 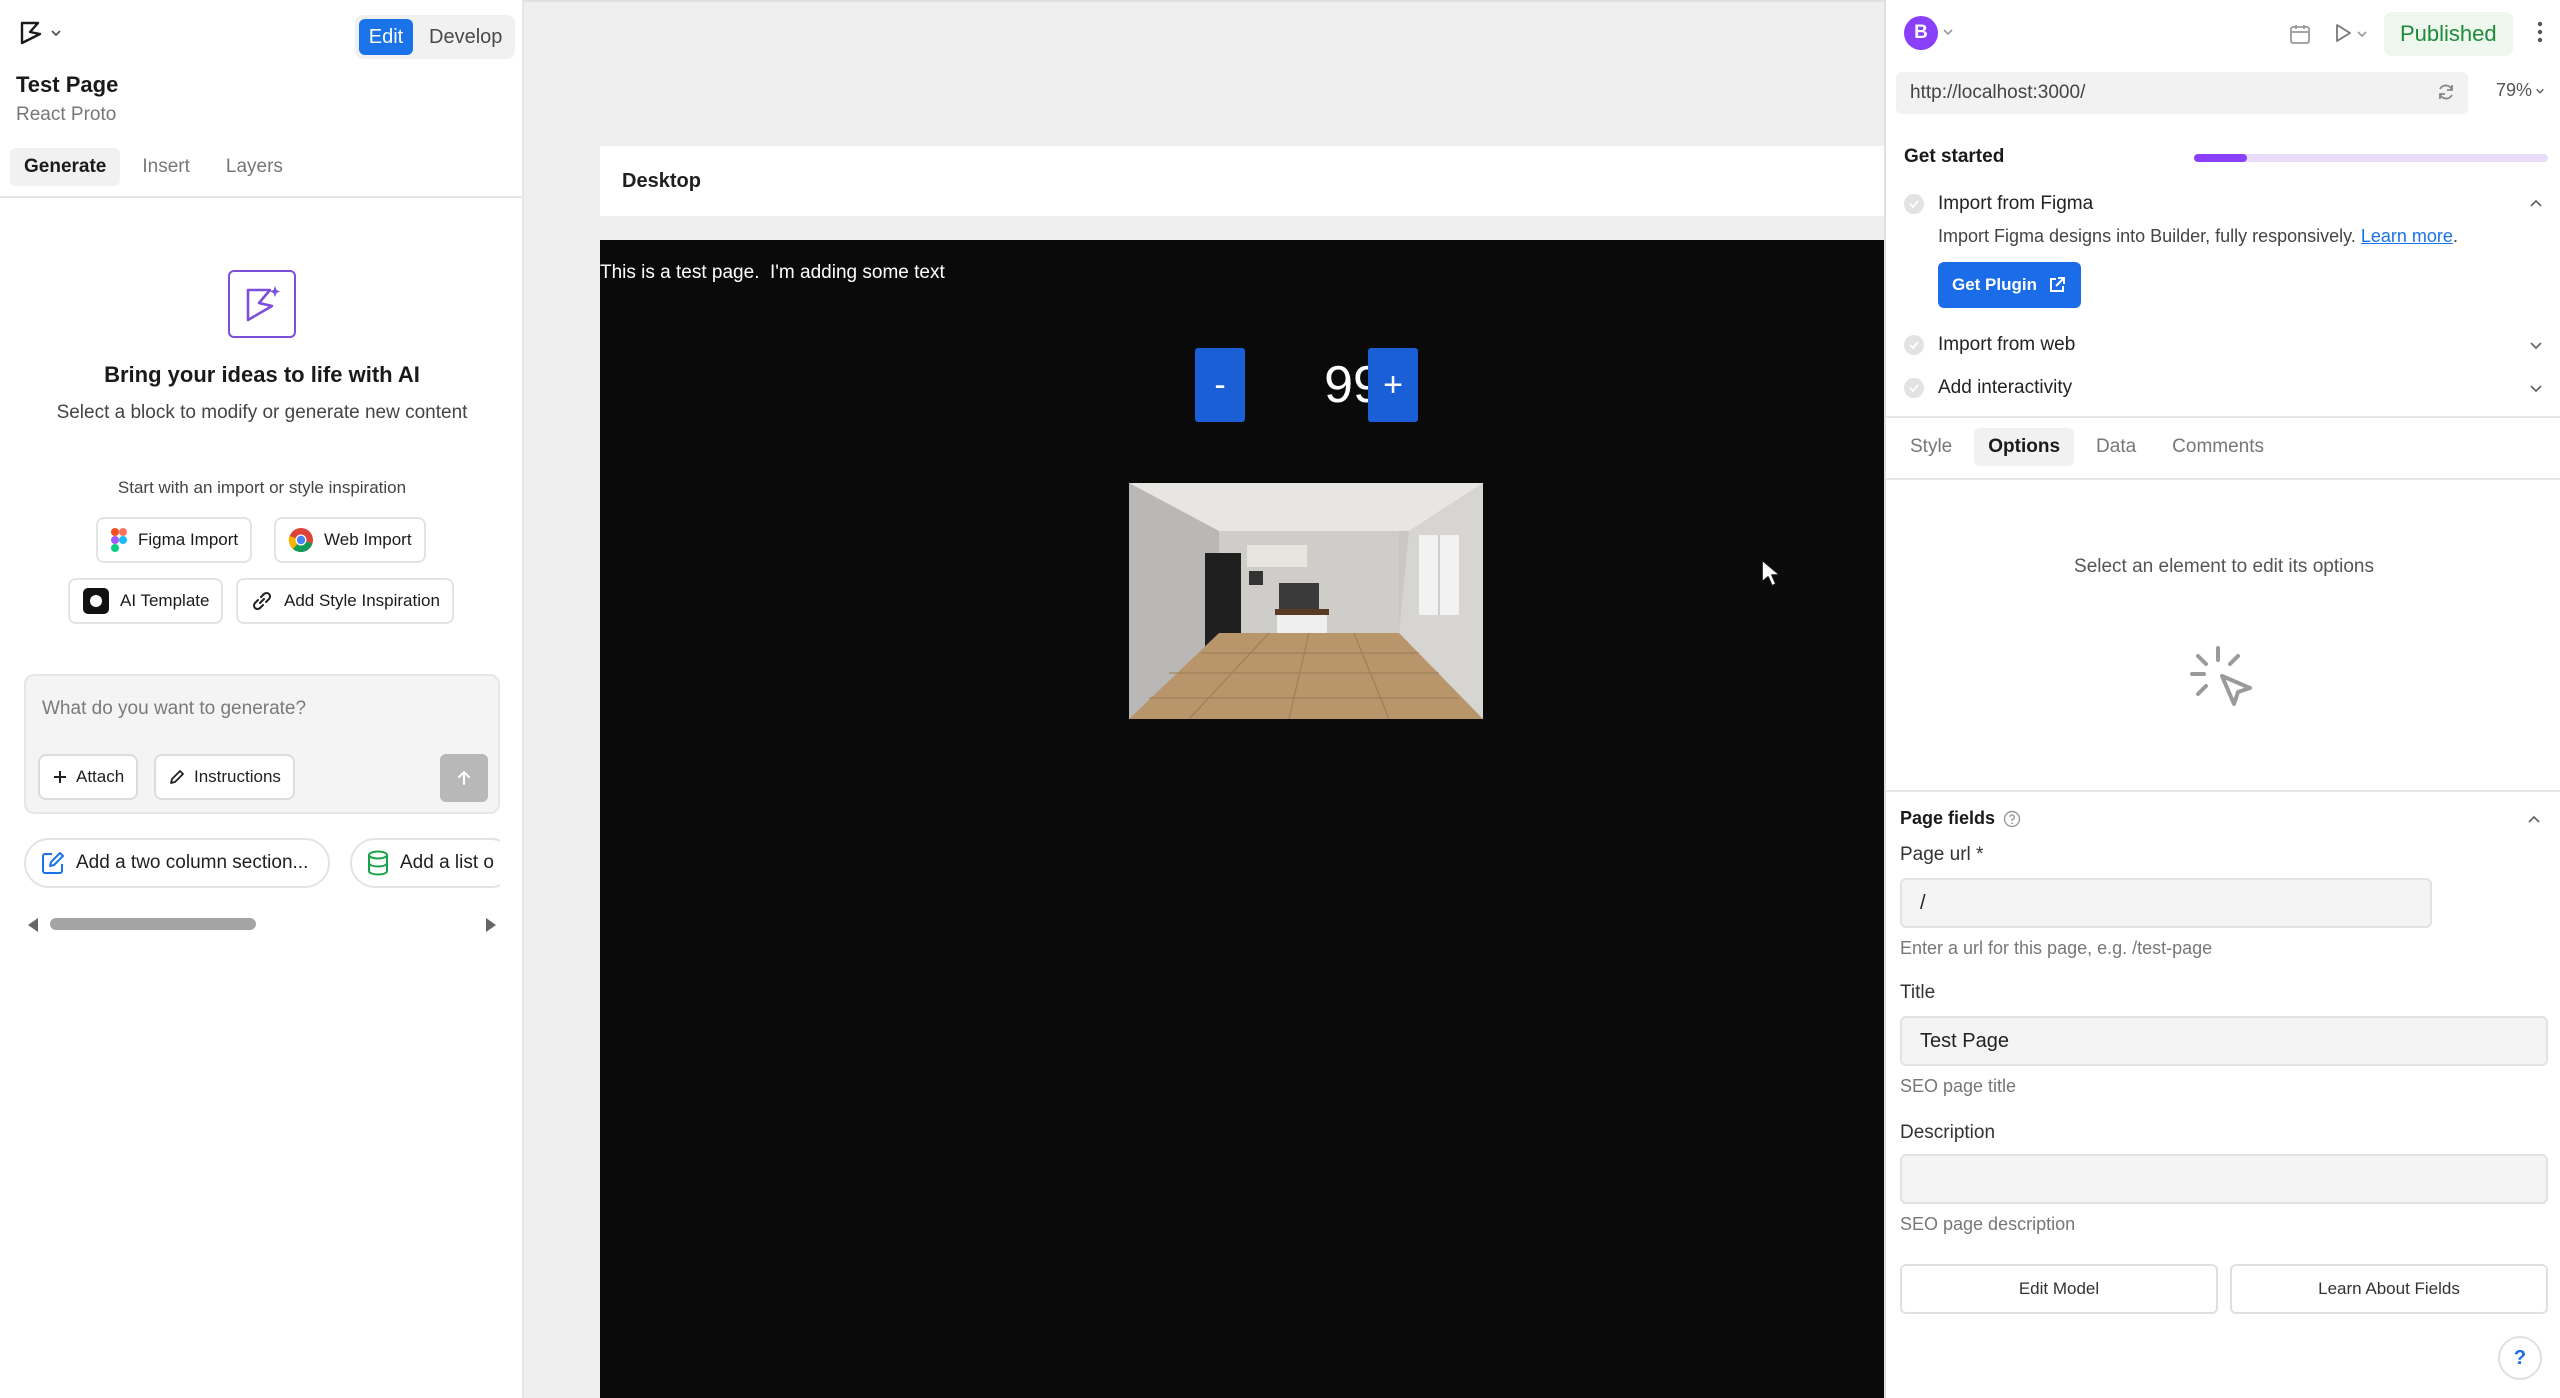 I want to click on scroll-left-arrow-icon, so click(x=33, y=925).